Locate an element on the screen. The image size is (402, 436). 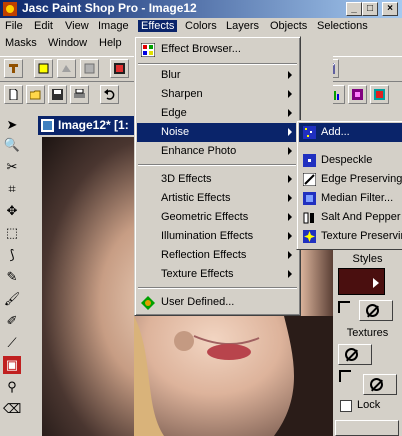
menu-selections: Selections is located at coordinates (342, 26).